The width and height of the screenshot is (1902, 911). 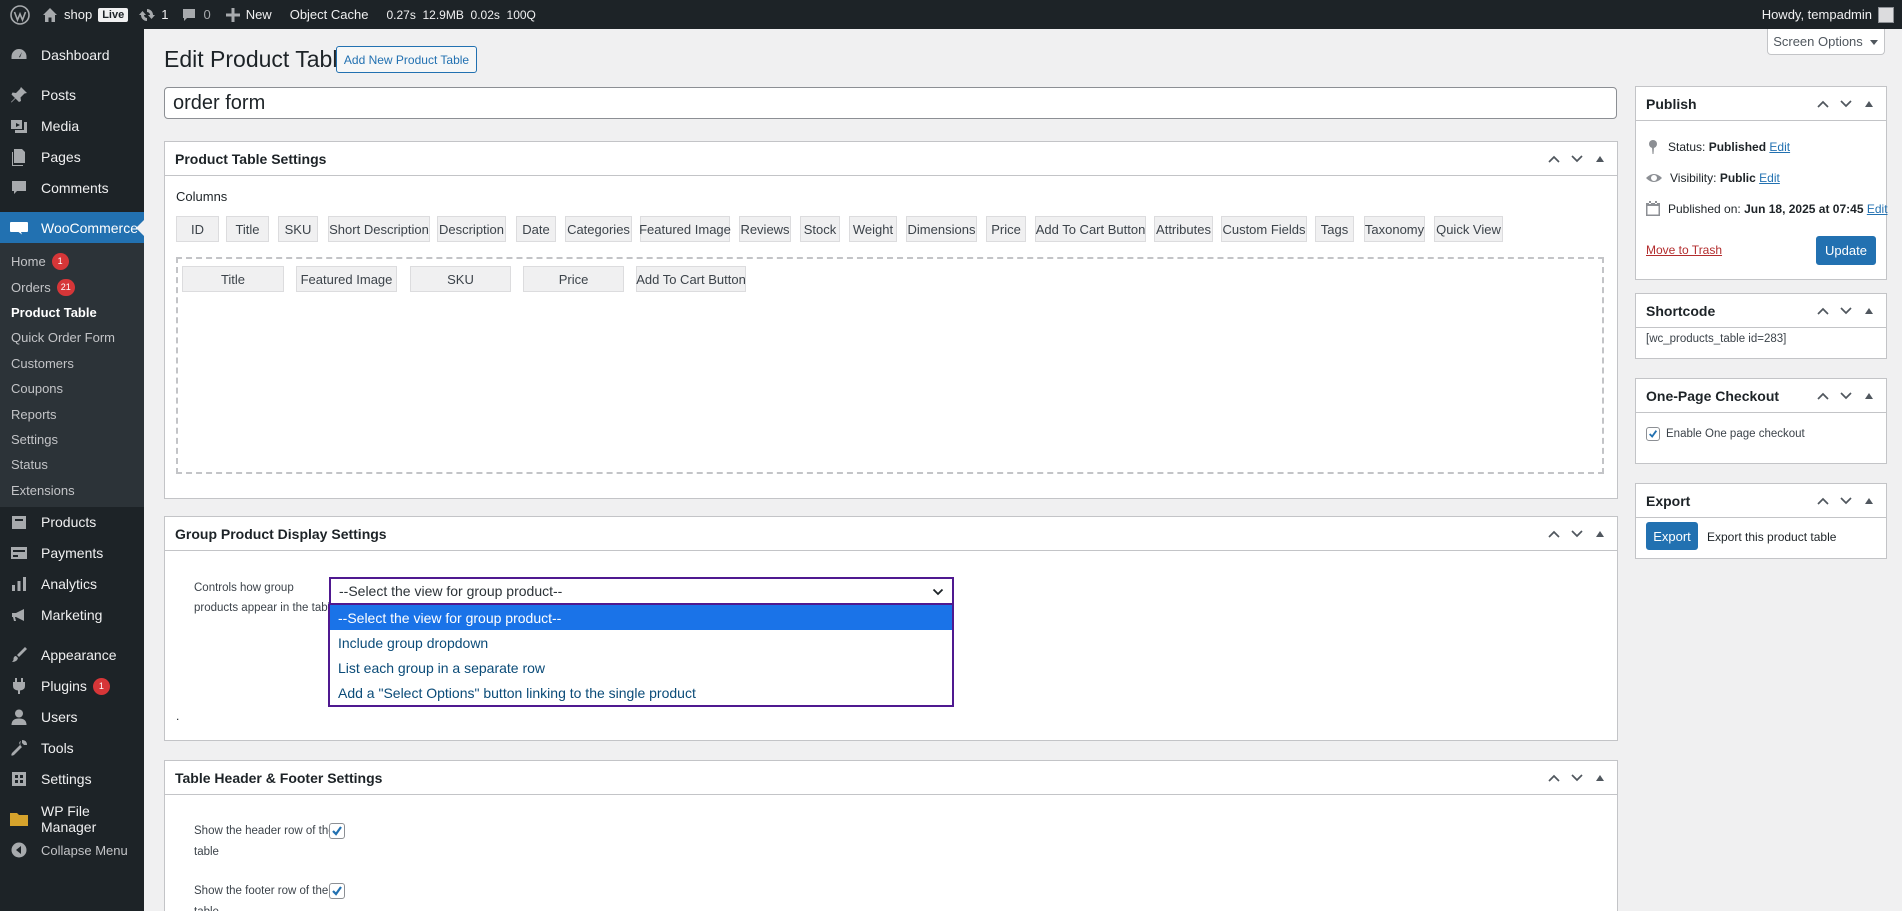 I want to click on column-chip: ID, so click(x=197, y=229).